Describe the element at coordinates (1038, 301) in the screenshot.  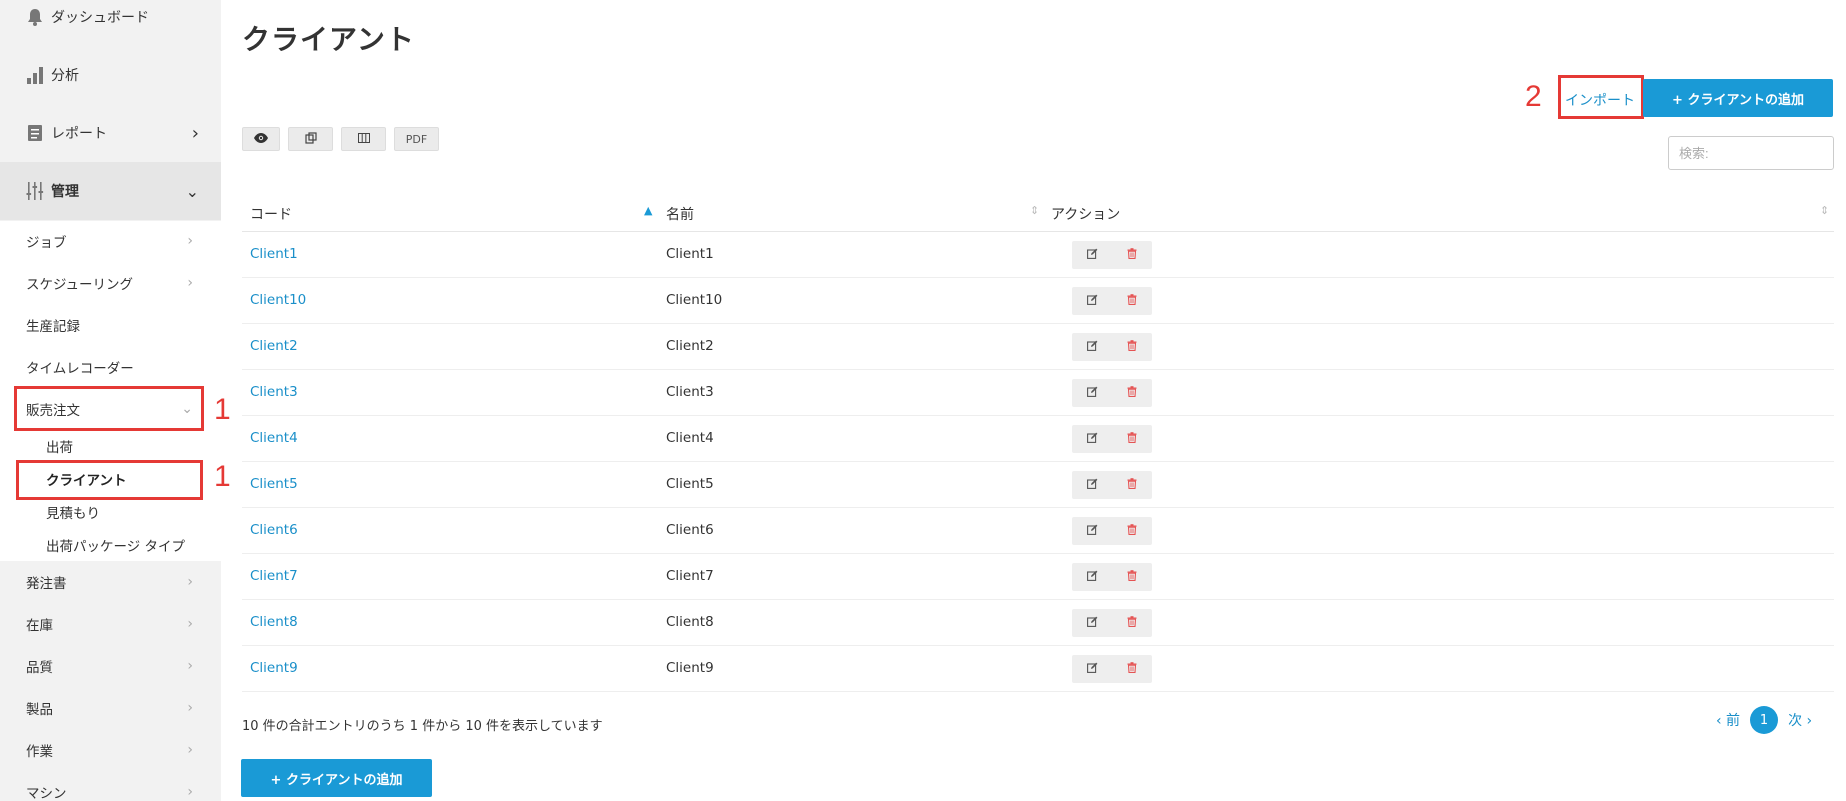
I see `table-row: Client10 Client10` at that location.